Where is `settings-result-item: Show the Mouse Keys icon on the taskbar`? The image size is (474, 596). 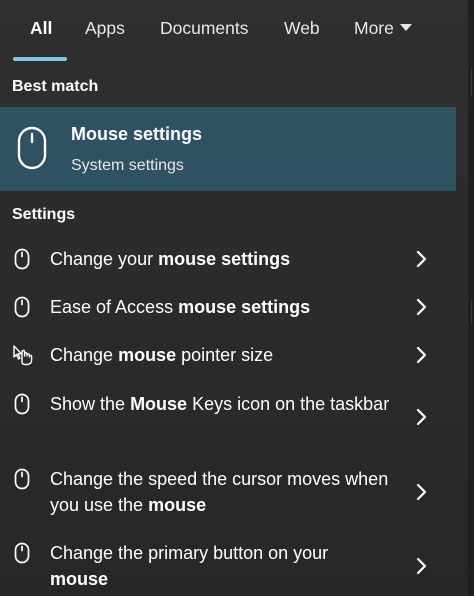
settings-result-item: Show the Mouse Keys icon on the taskbar is located at coordinates (228, 417).